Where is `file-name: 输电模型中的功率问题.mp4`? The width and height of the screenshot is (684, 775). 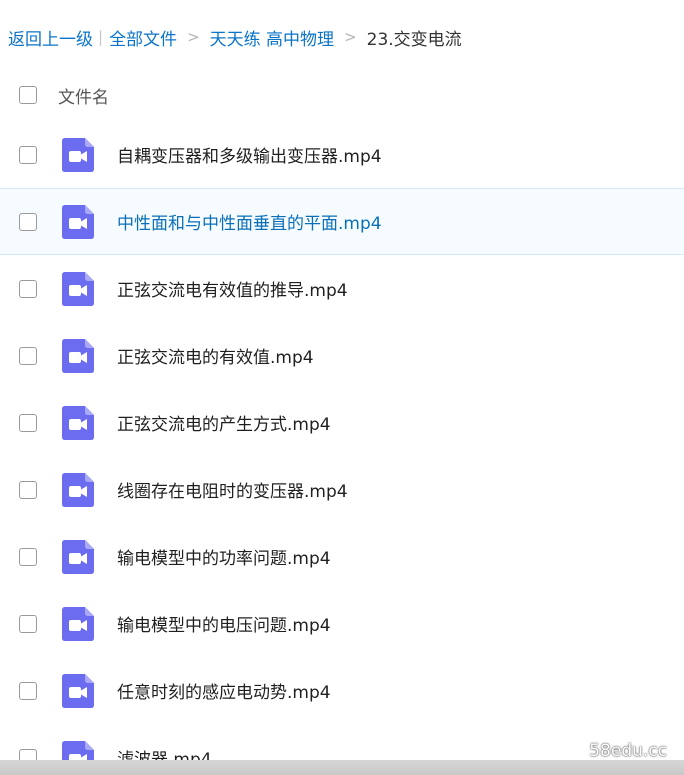 file-name: 输电模型中的功率问题.mp4 is located at coordinates (224, 556).